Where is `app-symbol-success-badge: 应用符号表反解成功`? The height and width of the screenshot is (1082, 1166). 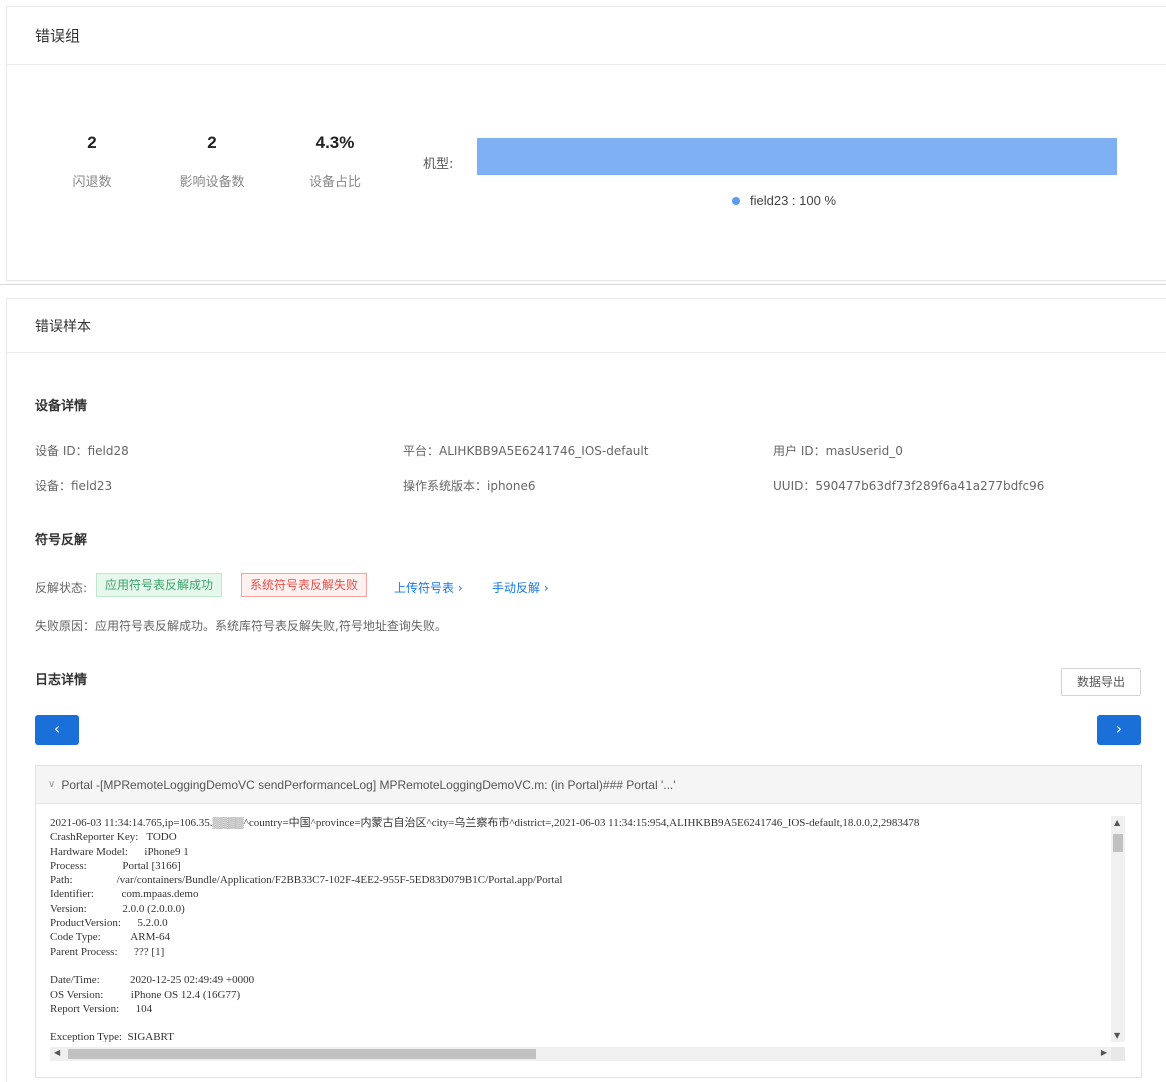 app-symbol-success-badge: 应用符号表反解成功 is located at coordinates (159, 585).